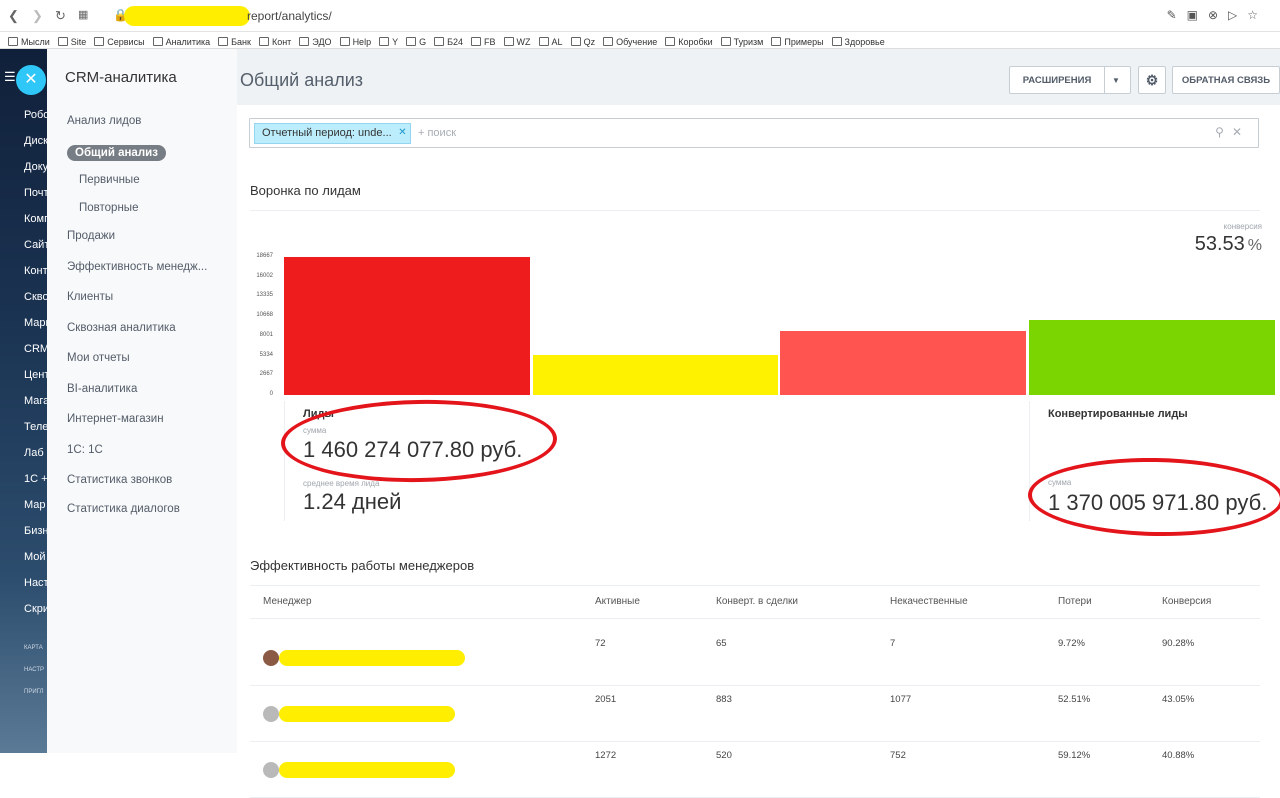  Describe the element at coordinates (34, 670) in the screenshot. I see `portal-menu-small-item: НАСТР` at that location.